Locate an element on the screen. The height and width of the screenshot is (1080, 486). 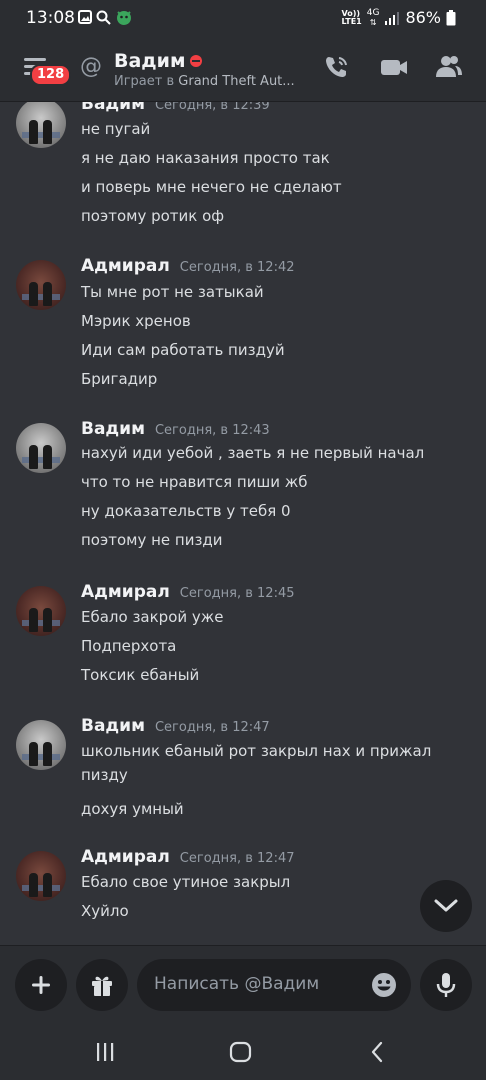
message-text: ну доказательств у тебя 0 is located at coordinates (276, 511).